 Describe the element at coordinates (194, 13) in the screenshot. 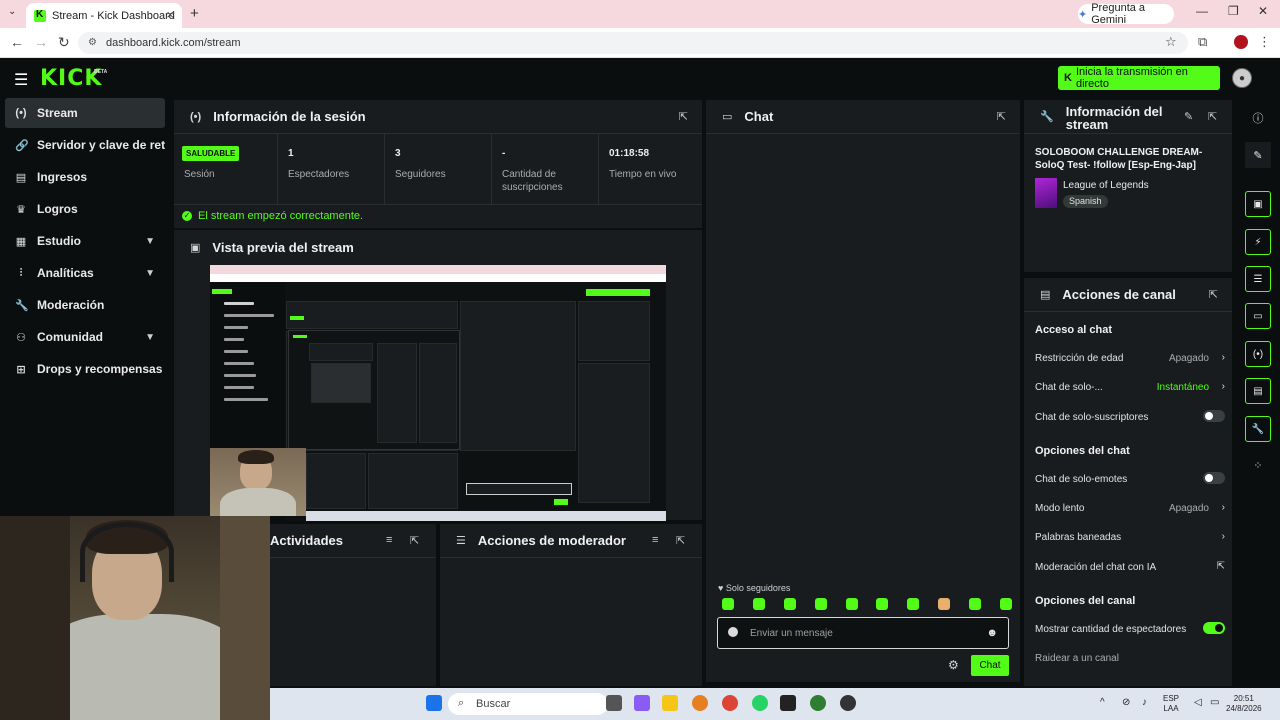

I see `new-tab-icon: +` at that location.